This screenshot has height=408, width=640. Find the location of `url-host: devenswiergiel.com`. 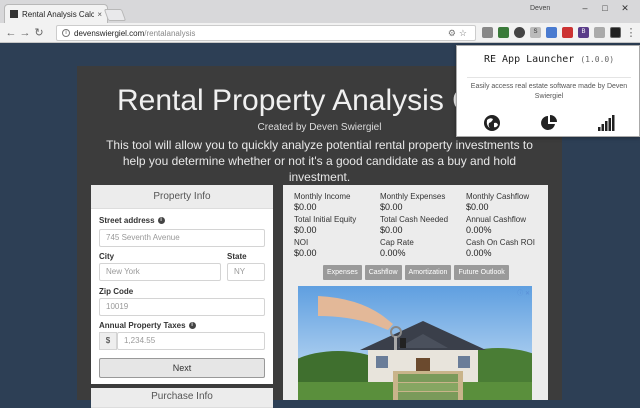

url-host: devenswiergiel.com is located at coordinates (109, 33).